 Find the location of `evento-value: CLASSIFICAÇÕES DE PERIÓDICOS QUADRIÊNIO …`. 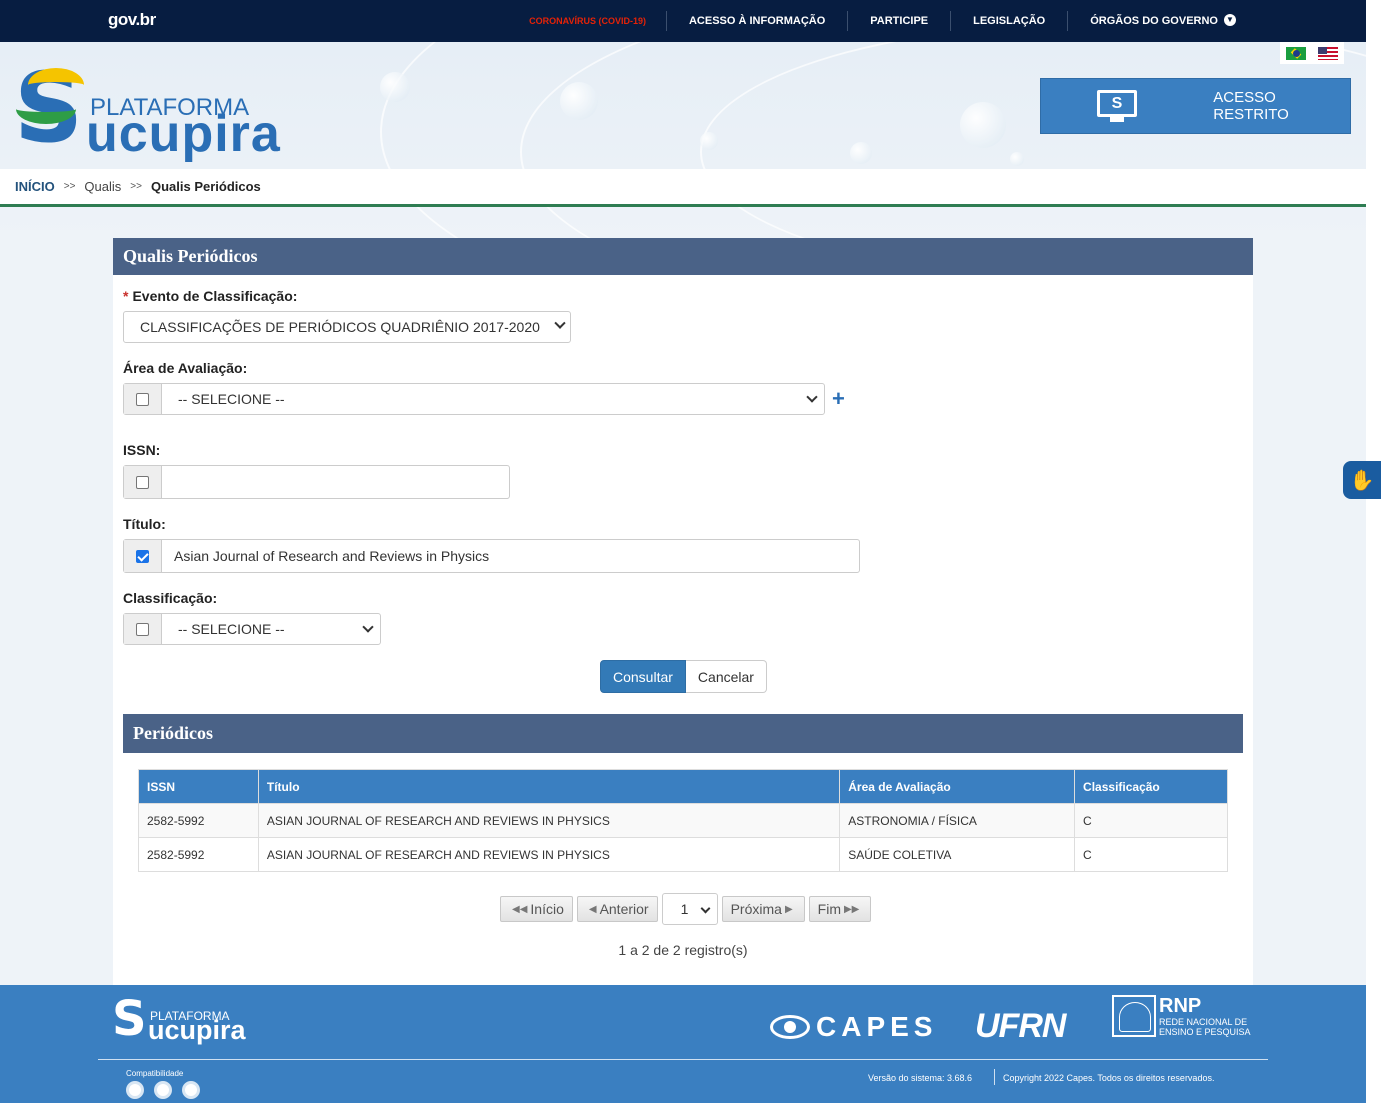

evento-value: CLASSIFICAÇÕES DE PERIÓDICOS QUADRIÊNIO … is located at coordinates (340, 327).